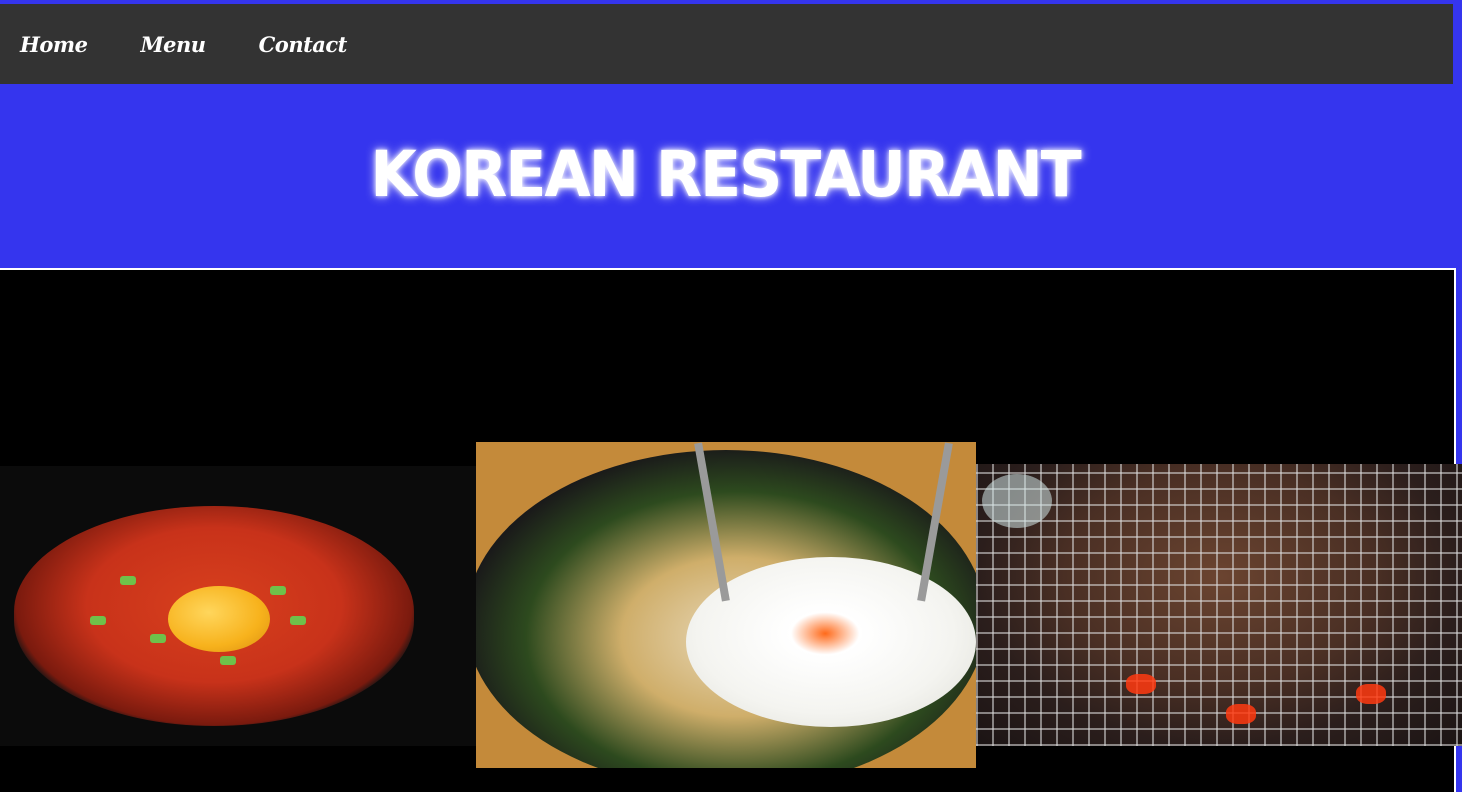  Describe the element at coordinates (173, 44) in the screenshot. I see `nav-link-menu: Menu` at that location.